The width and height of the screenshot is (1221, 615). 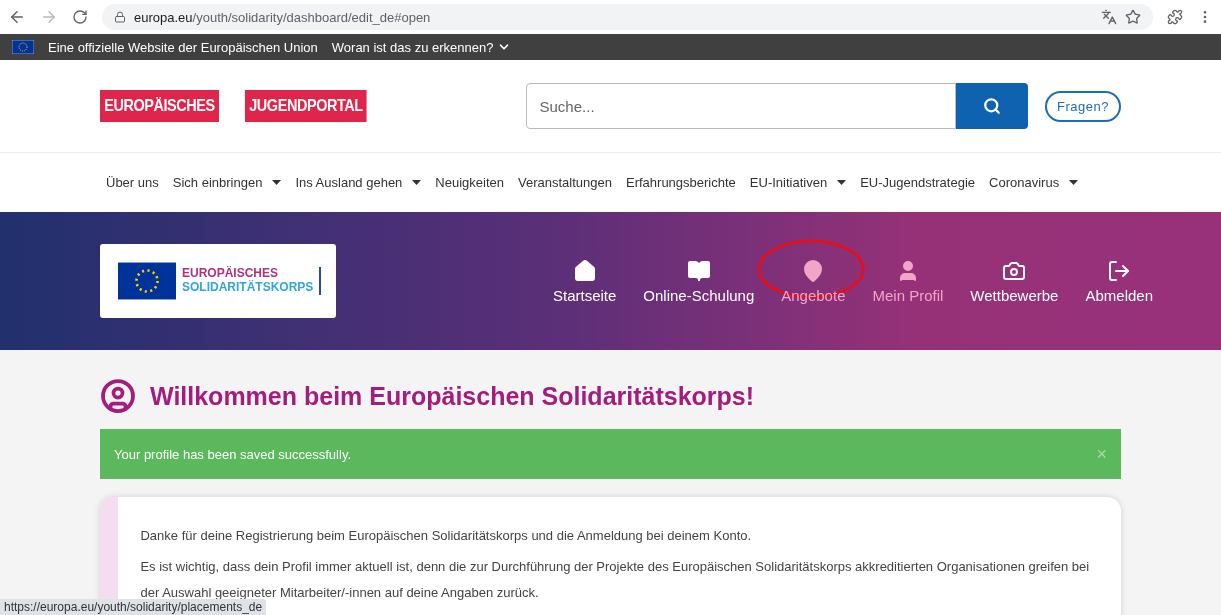 I want to click on house-icon, so click(x=584, y=270).